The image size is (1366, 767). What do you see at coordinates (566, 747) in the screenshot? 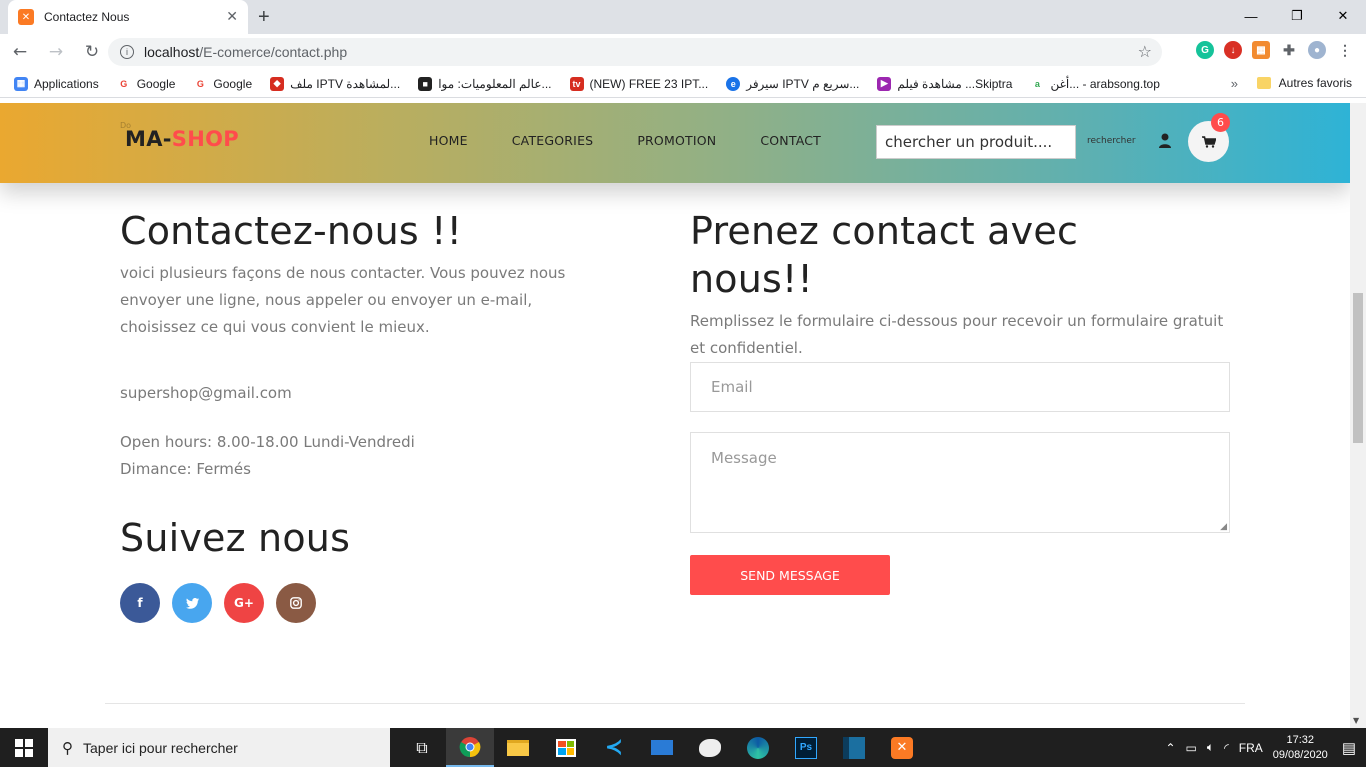
I see `store-icon` at bounding box center [566, 747].